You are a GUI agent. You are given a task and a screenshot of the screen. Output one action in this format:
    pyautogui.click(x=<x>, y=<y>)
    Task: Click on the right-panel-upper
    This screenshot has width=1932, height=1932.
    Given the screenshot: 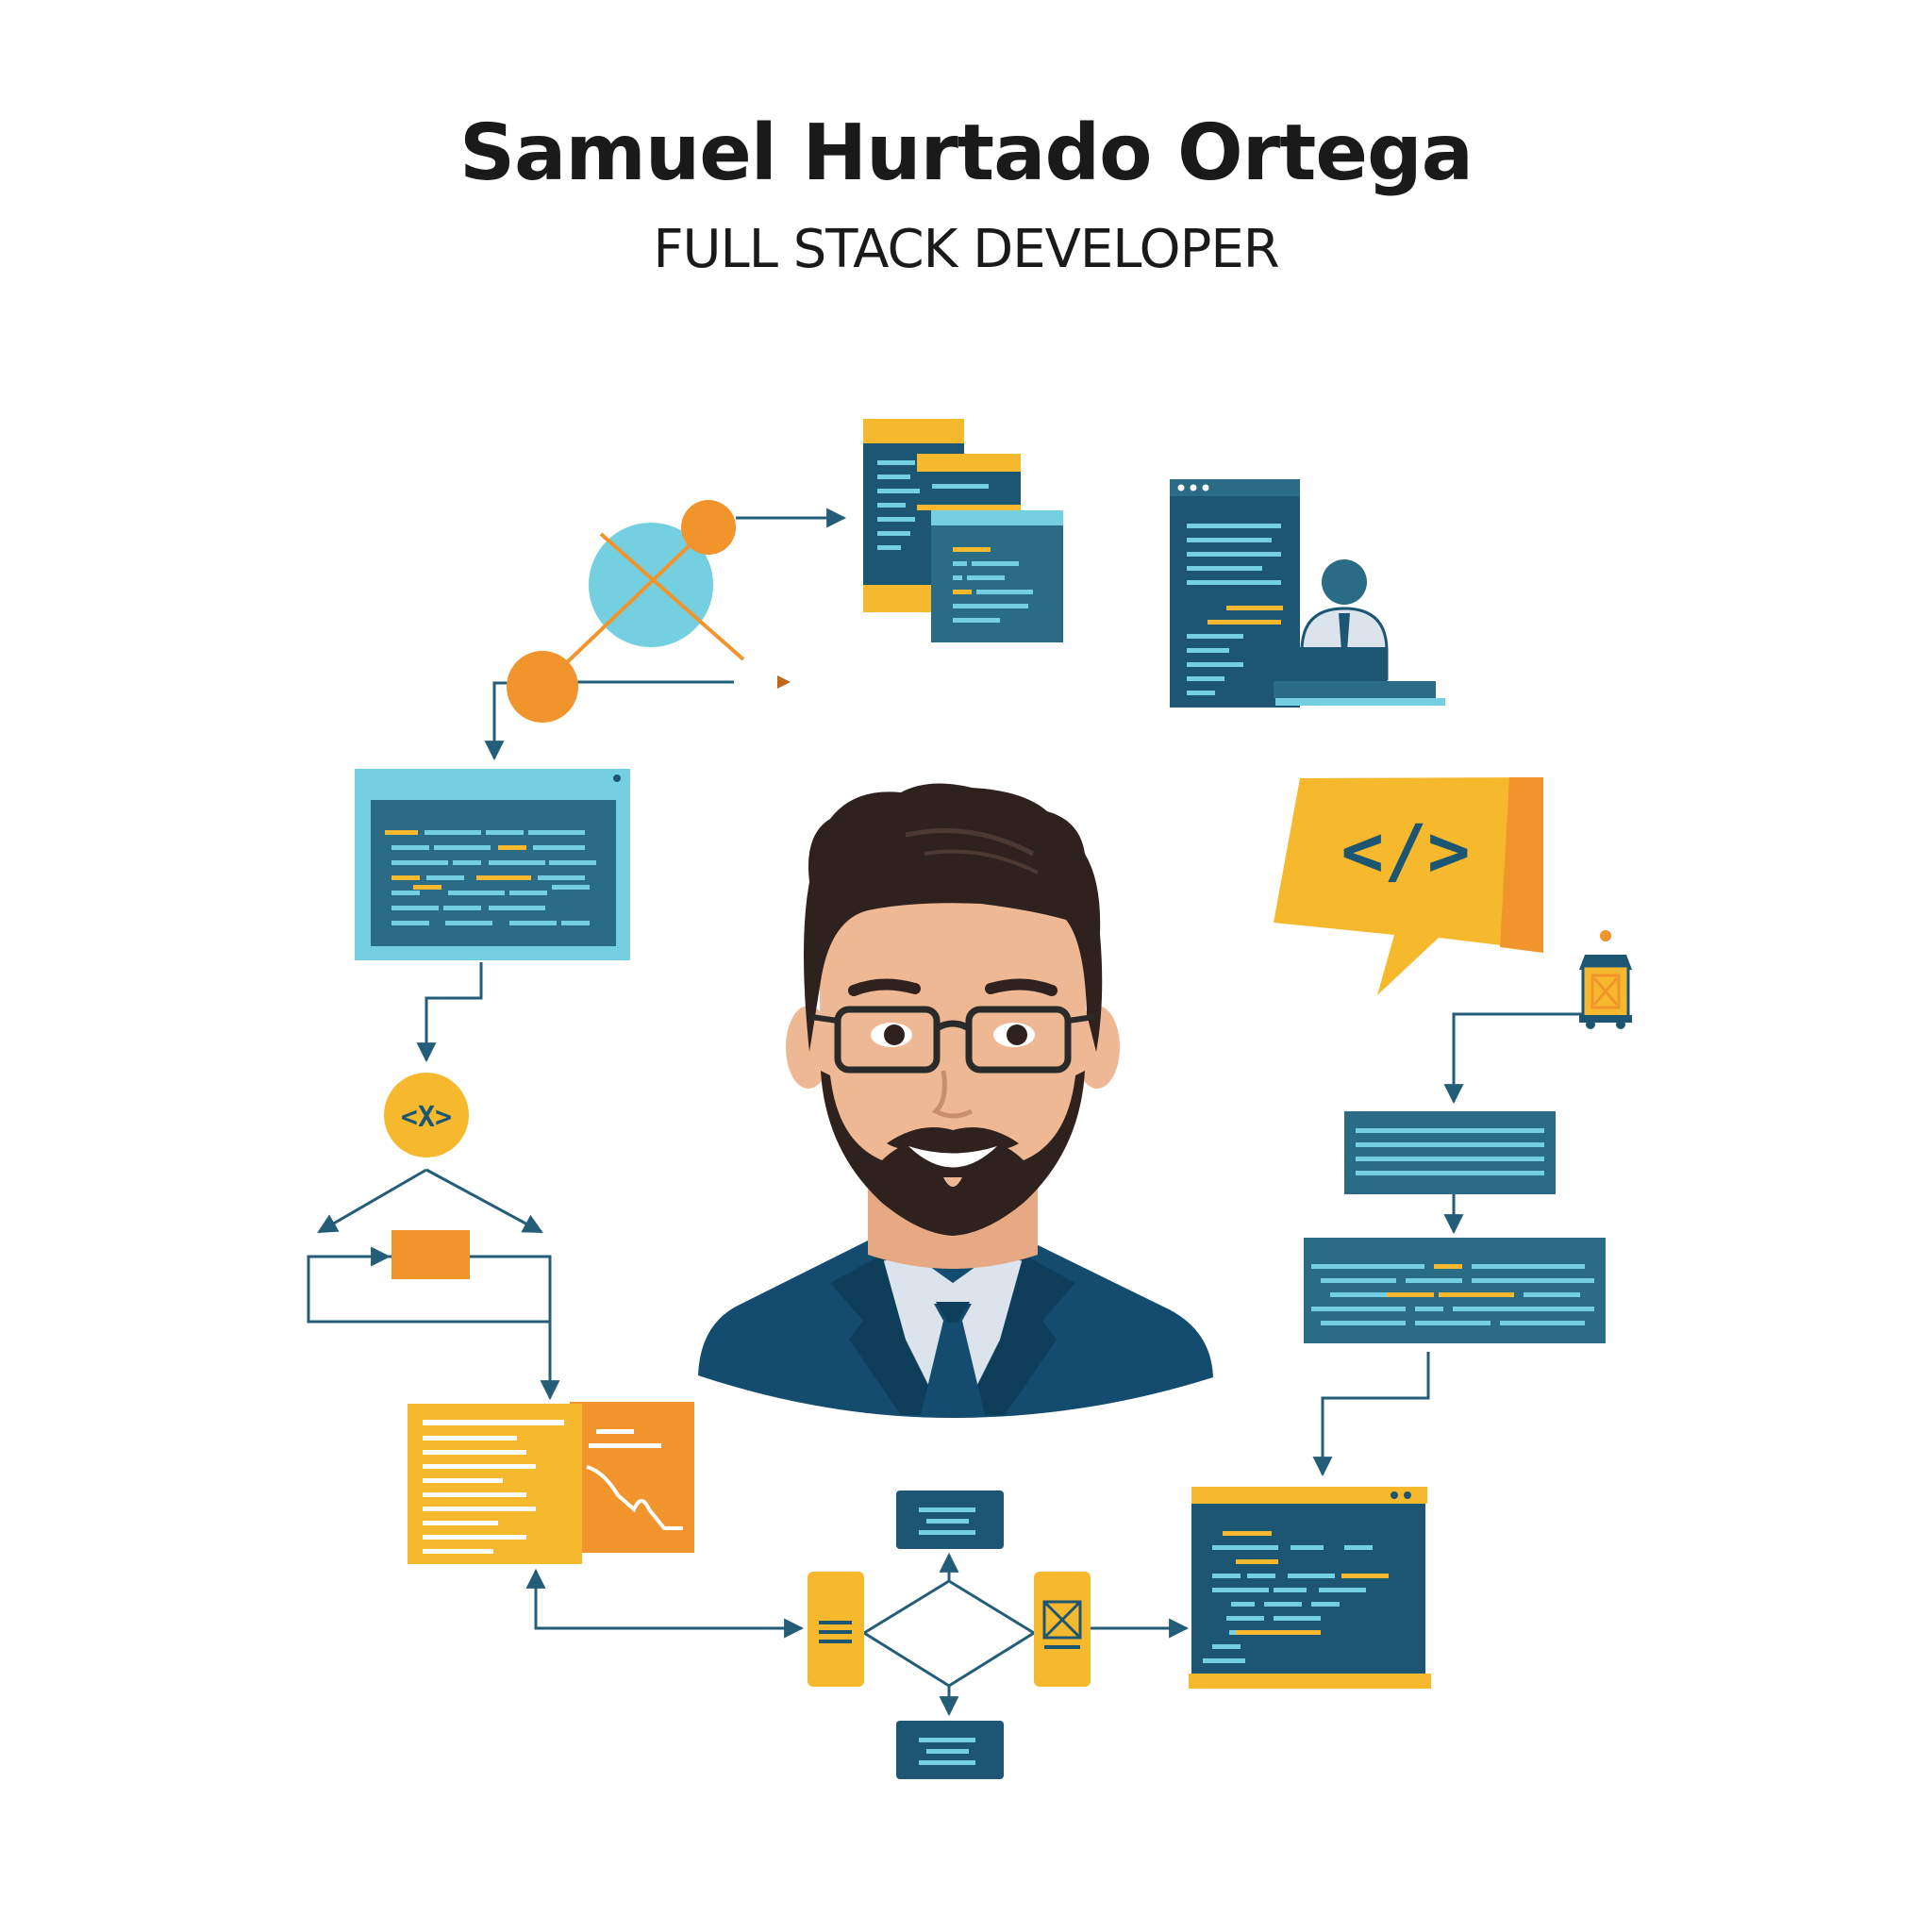 What is the action you would take?
    pyautogui.click(x=1450, y=1152)
    